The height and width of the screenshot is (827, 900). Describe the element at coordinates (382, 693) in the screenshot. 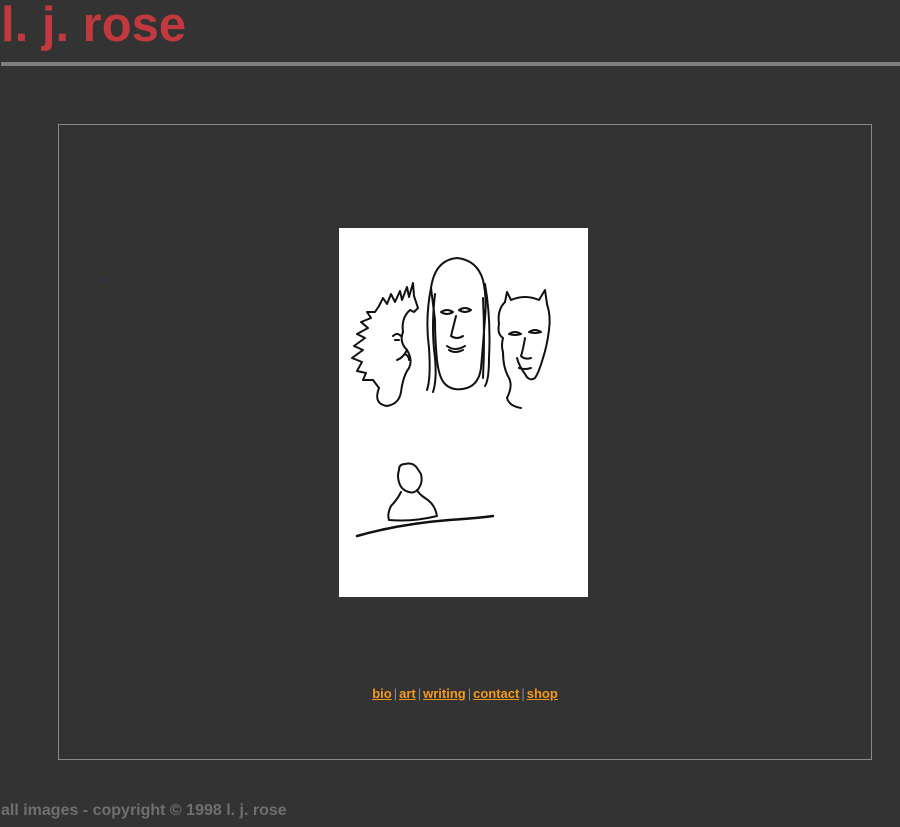

I see `nav-bio-link: bio` at that location.